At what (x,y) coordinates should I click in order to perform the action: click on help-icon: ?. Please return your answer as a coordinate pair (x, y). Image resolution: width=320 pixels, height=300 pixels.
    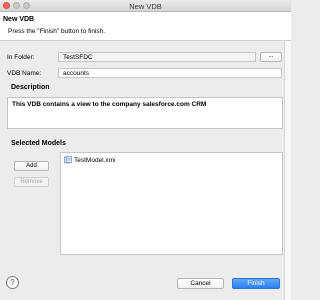
    Looking at the image, I should click on (12, 282).